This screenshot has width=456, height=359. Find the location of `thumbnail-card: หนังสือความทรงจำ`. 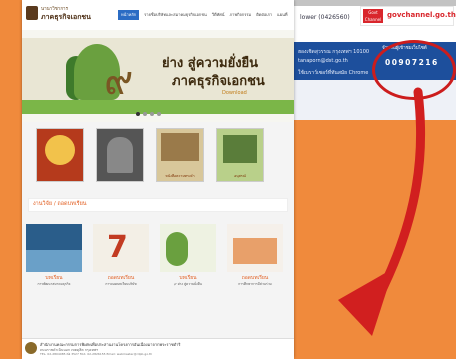

thumbnail-card: หนังสือความทรงจำ is located at coordinates (180, 155).